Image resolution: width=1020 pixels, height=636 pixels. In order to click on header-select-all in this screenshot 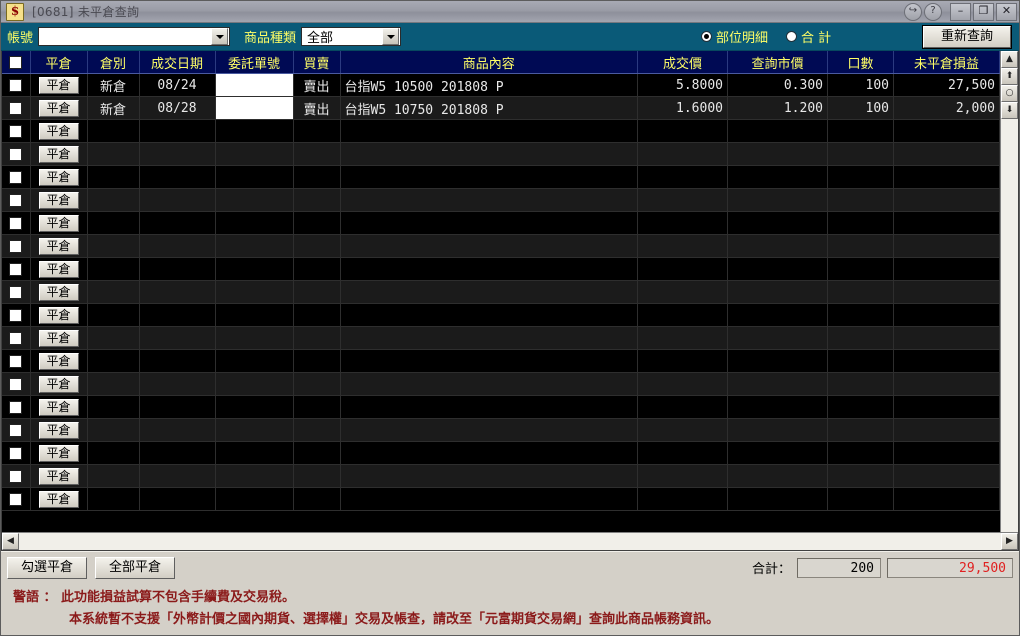, I will do `click(16, 62)`.